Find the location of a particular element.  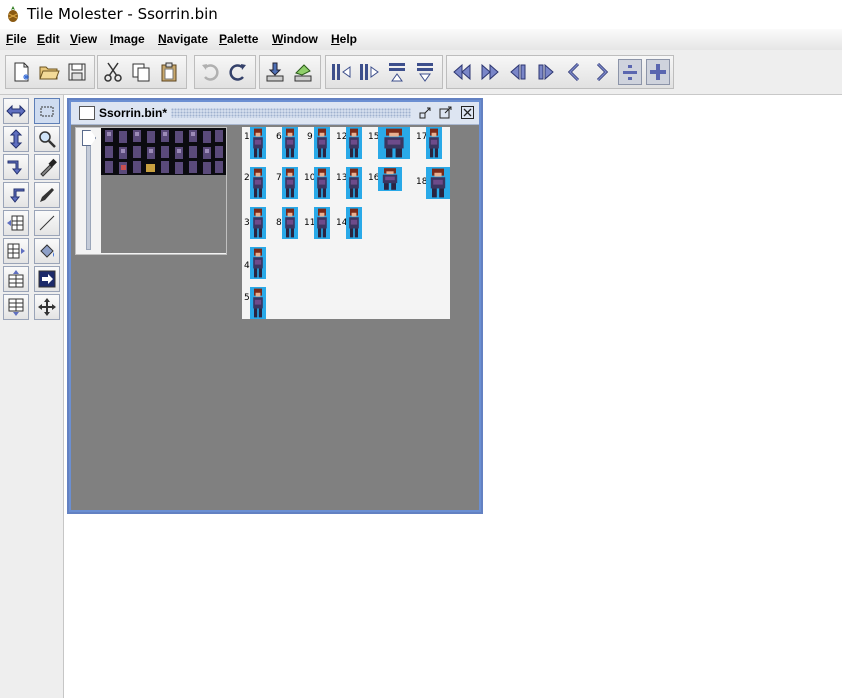

pineapple-icon is located at coordinates (13, 14).